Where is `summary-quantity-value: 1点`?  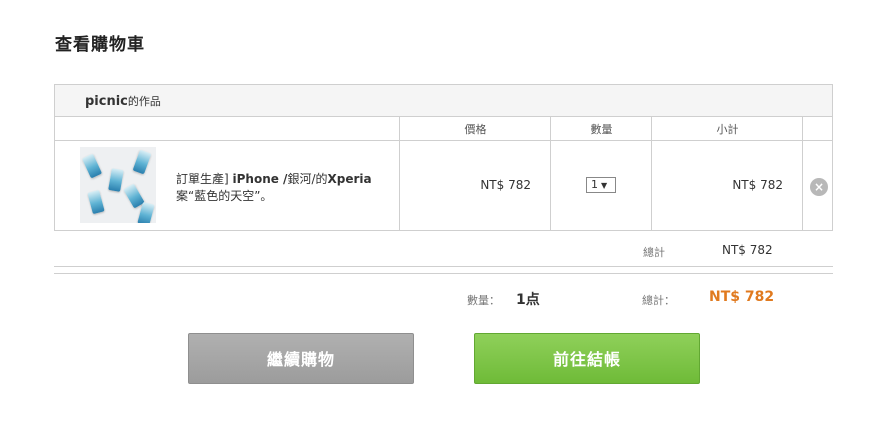
summary-quantity-value: 1点 is located at coordinates (528, 300).